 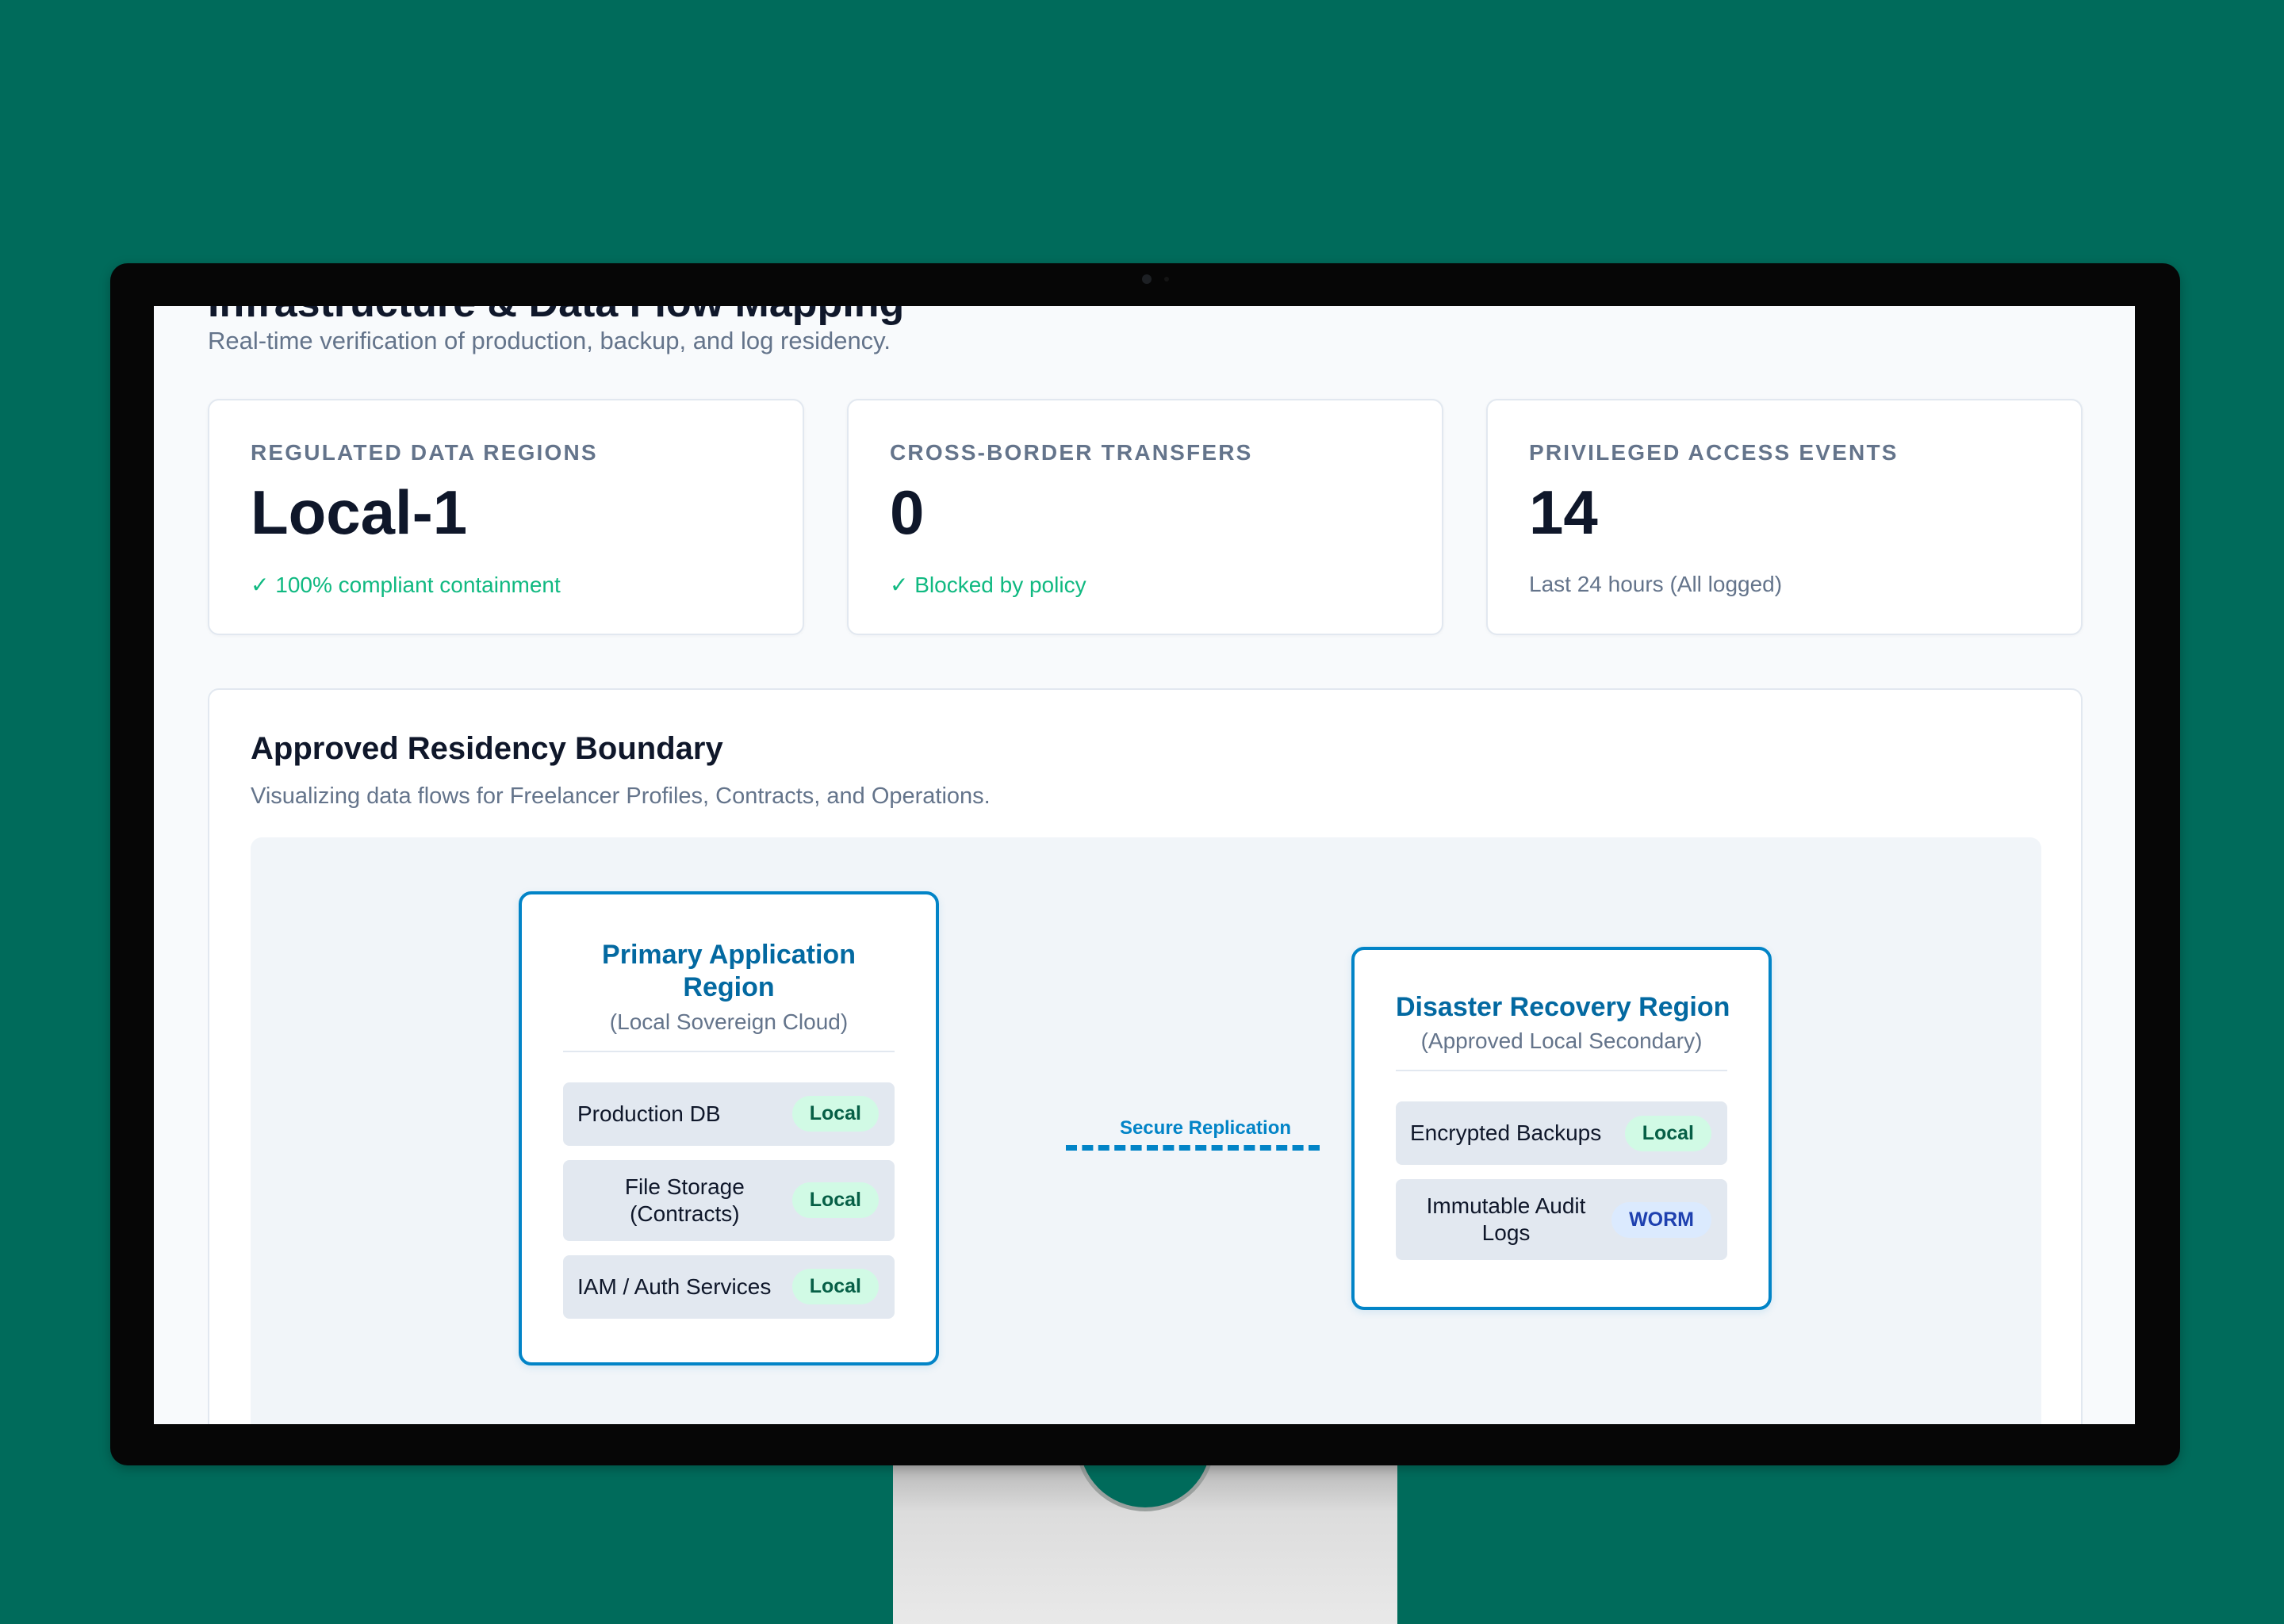 I want to click on replication-label: Secure Replication, so click(x=1205, y=1128).